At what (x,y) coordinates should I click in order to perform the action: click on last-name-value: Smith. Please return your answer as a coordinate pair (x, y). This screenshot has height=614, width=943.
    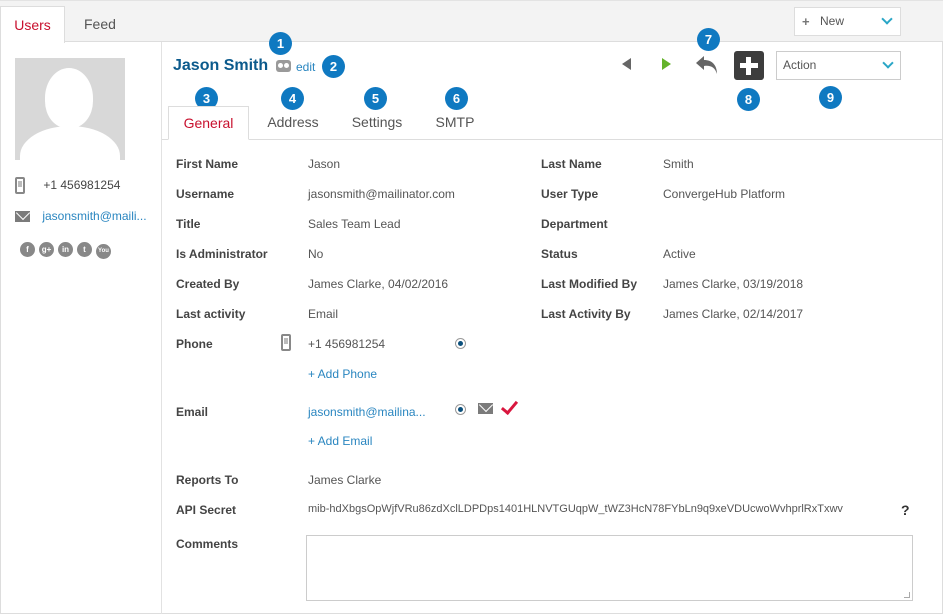
    Looking at the image, I should click on (678, 164).